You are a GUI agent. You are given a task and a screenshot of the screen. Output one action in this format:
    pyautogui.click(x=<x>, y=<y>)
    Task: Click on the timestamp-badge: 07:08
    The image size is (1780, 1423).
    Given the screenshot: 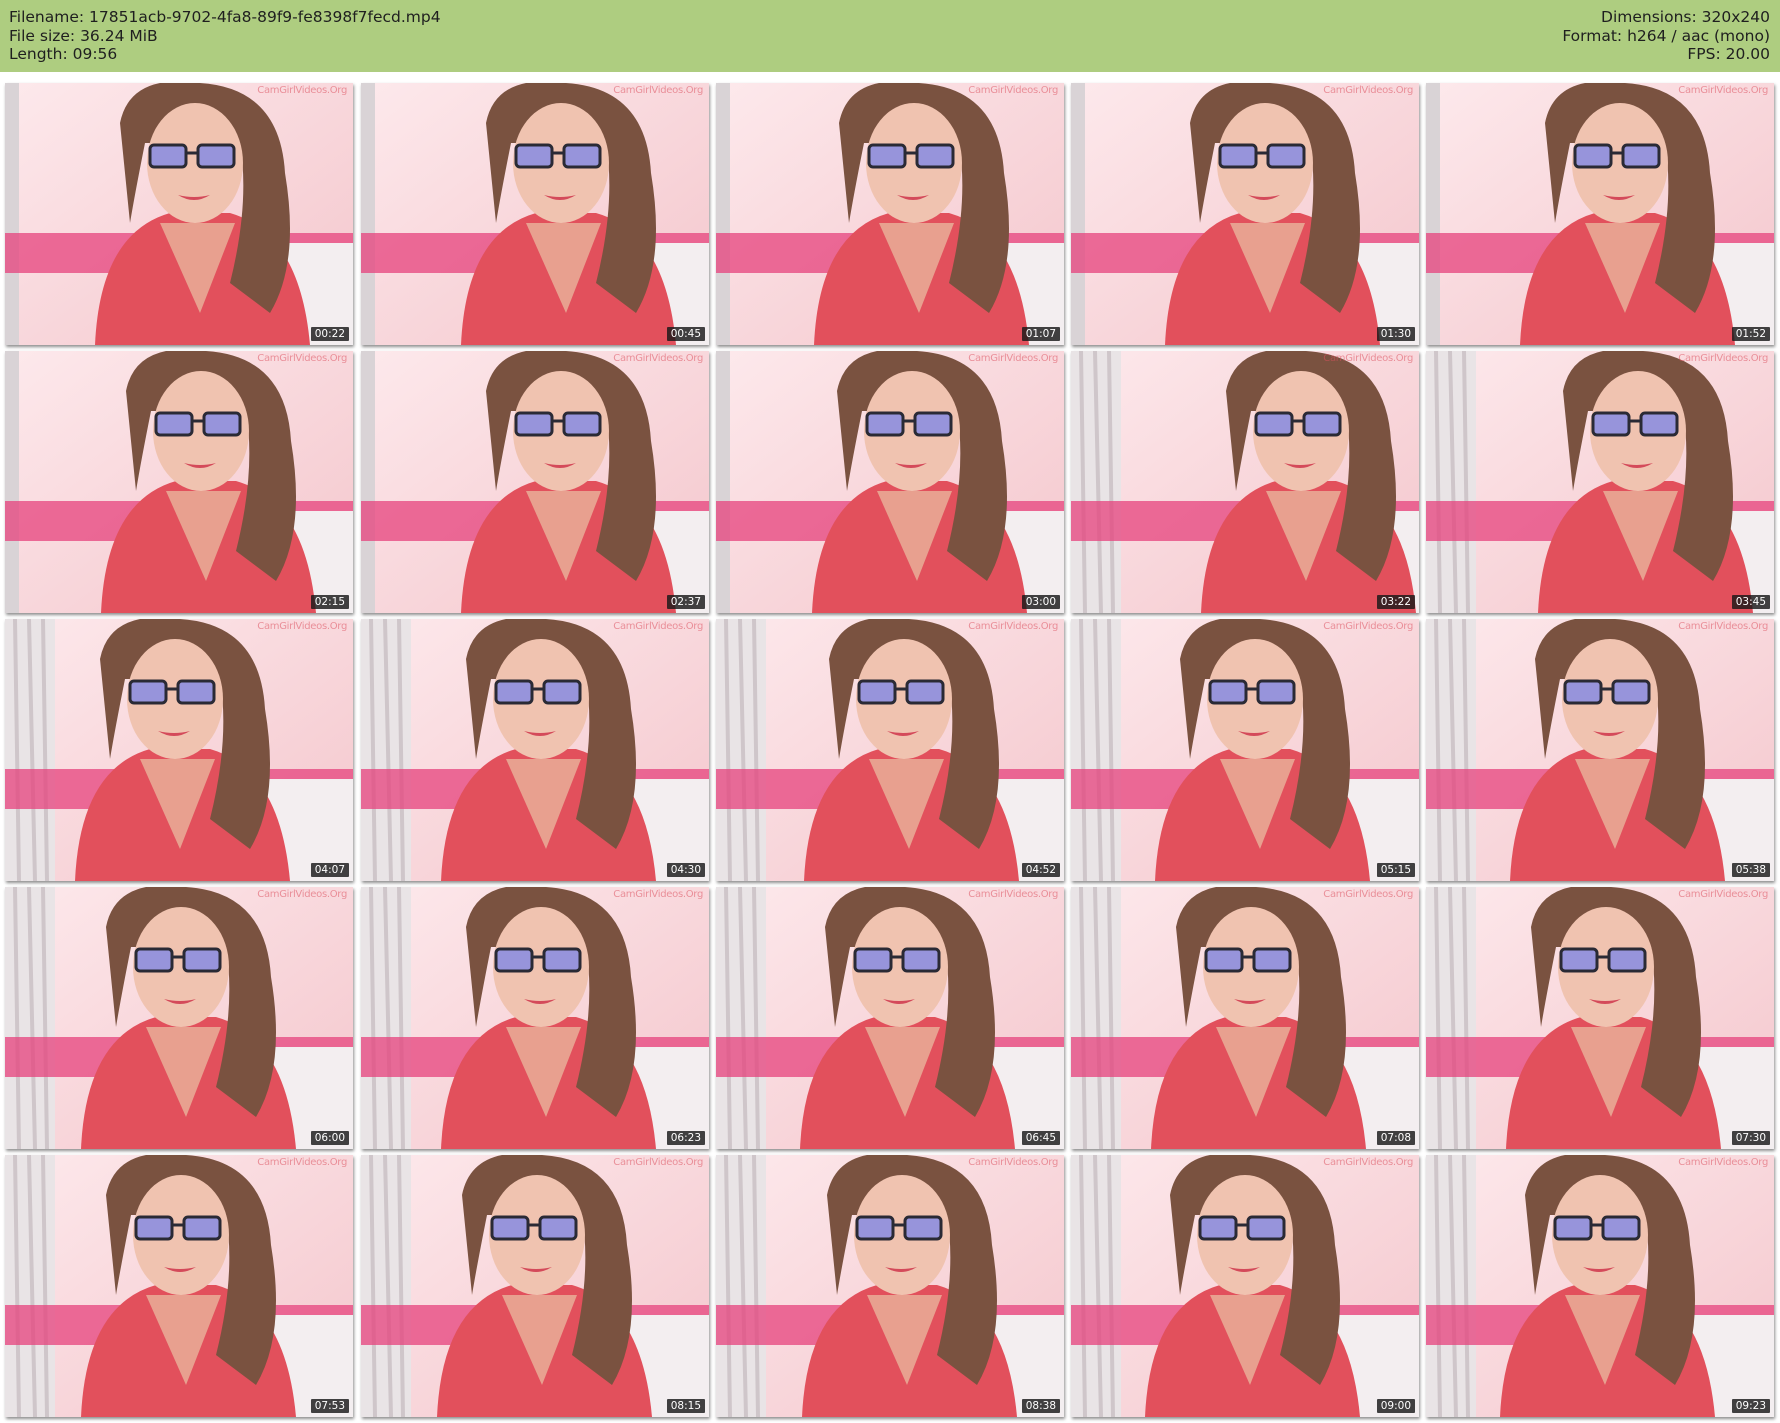 What is the action you would take?
    pyautogui.click(x=1395, y=1138)
    